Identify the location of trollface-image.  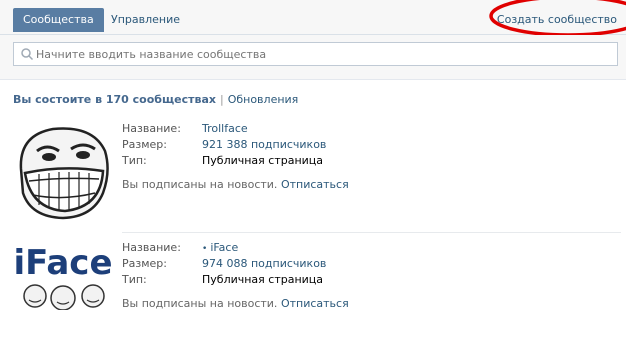
(63, 171).